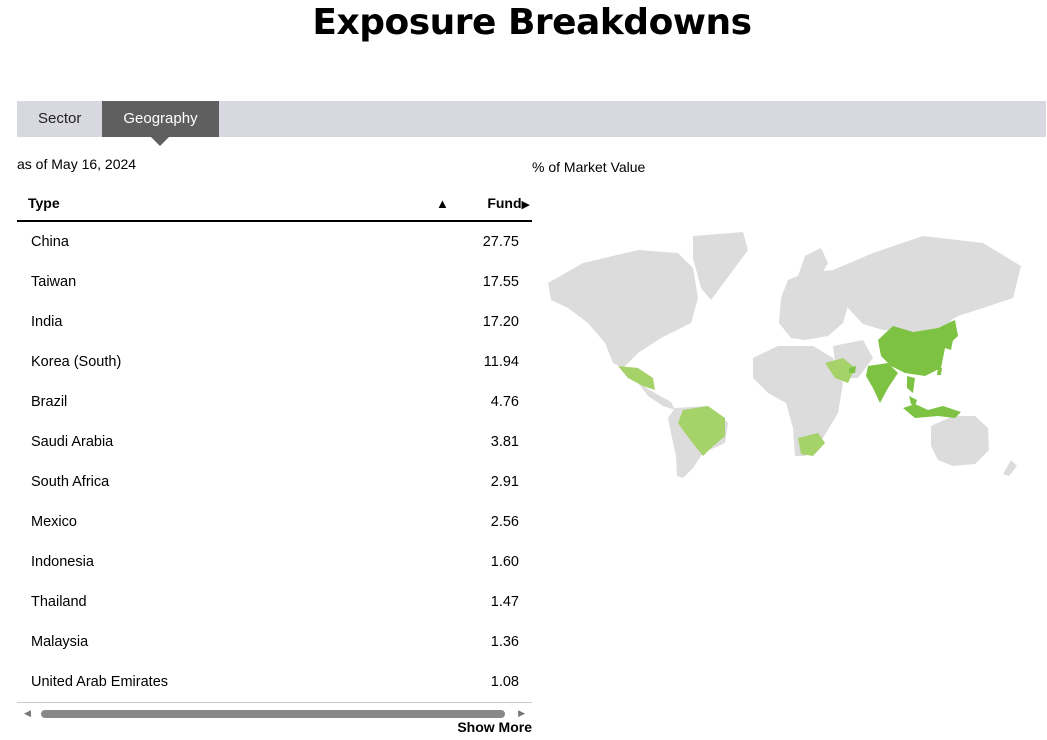 Image resolution: width=1047 pixels, height=740 pixels. Describe the element at coordinates (911, 384) in the screenshot. I see `map-thailand` at that location.